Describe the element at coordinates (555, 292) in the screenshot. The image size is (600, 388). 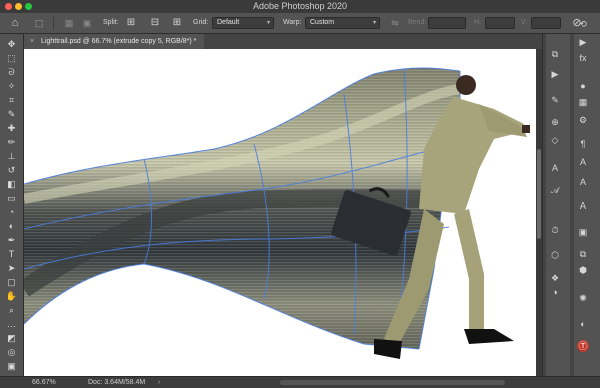
I see `properties-icon: ◑` at that location.